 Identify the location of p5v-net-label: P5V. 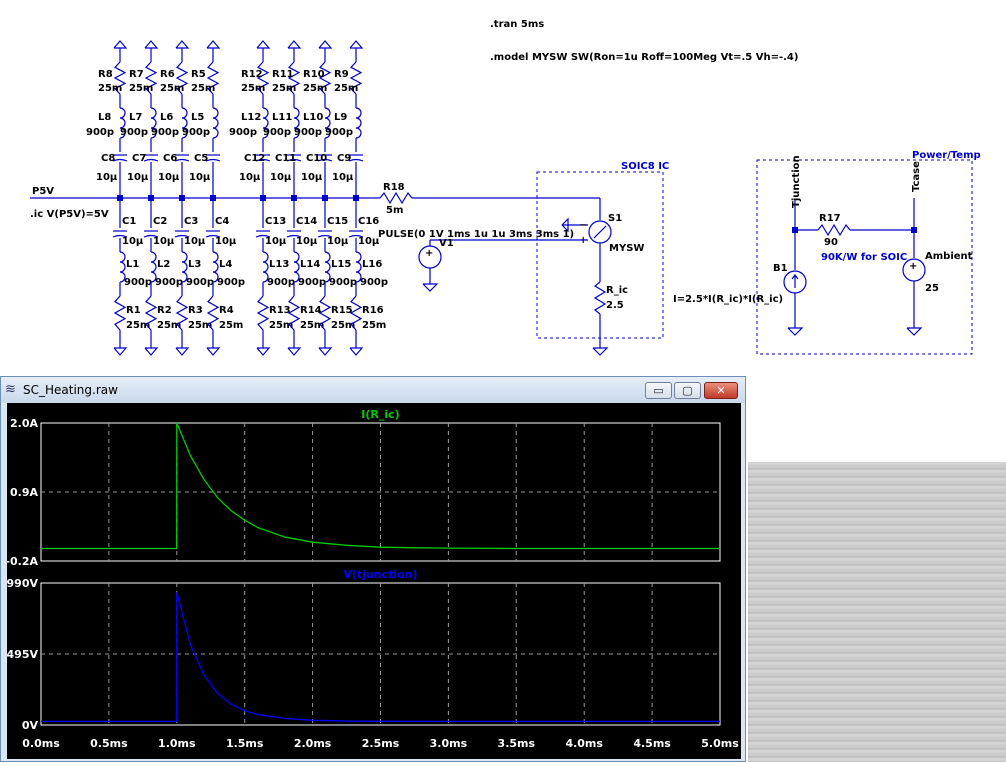
(43, 191).